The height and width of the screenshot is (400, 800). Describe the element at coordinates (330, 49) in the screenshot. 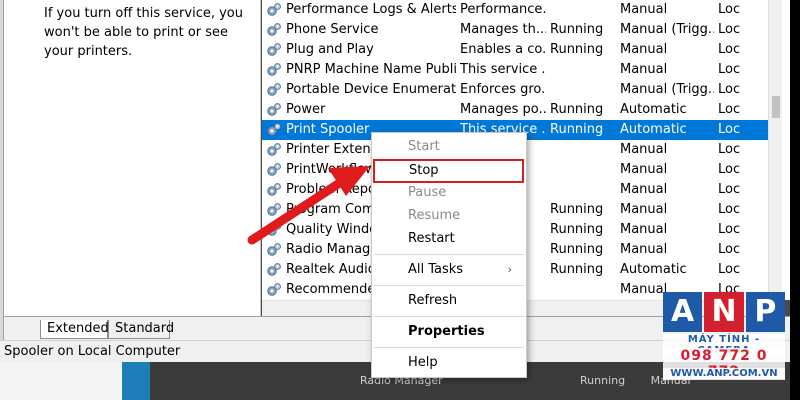

I see `service-name: Plug and Play` at that location.